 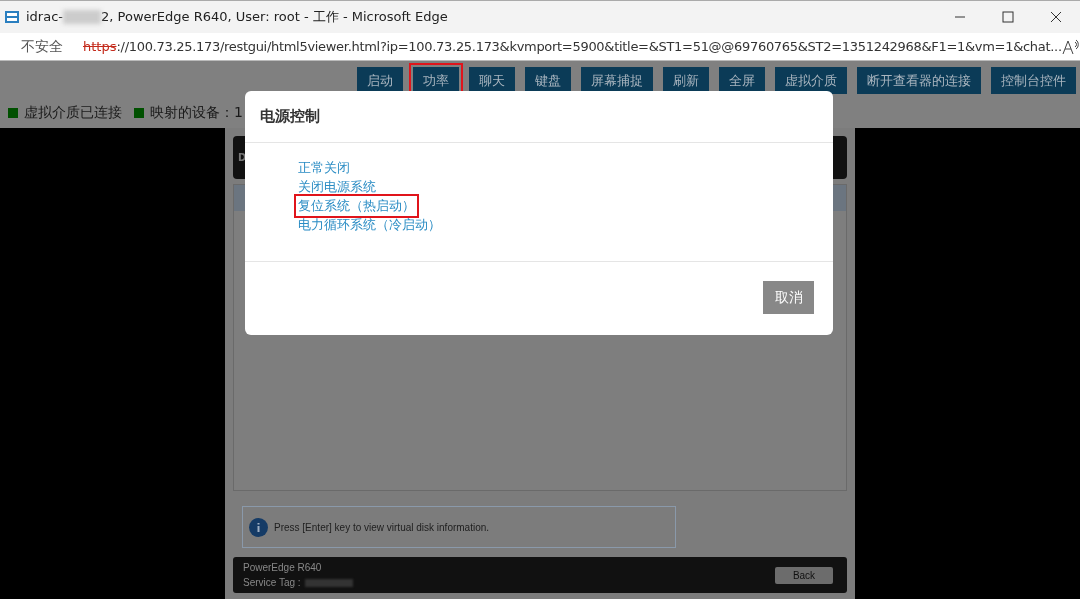 I want to click on power-option-link: 电力循环系统（冷启动）, so click(x=369, y=225).